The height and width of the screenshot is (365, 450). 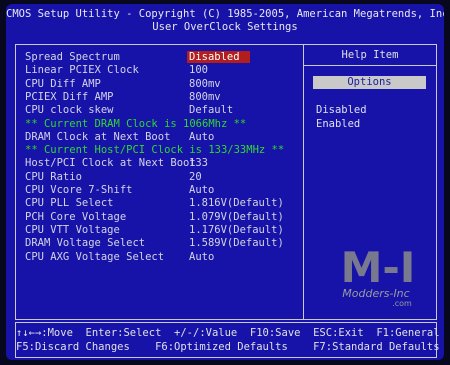 What do you see at coordinates (236, 230) in the screenshot?
I see `setting-value: 1.176V(Default)` at bounding box center [236, 230].